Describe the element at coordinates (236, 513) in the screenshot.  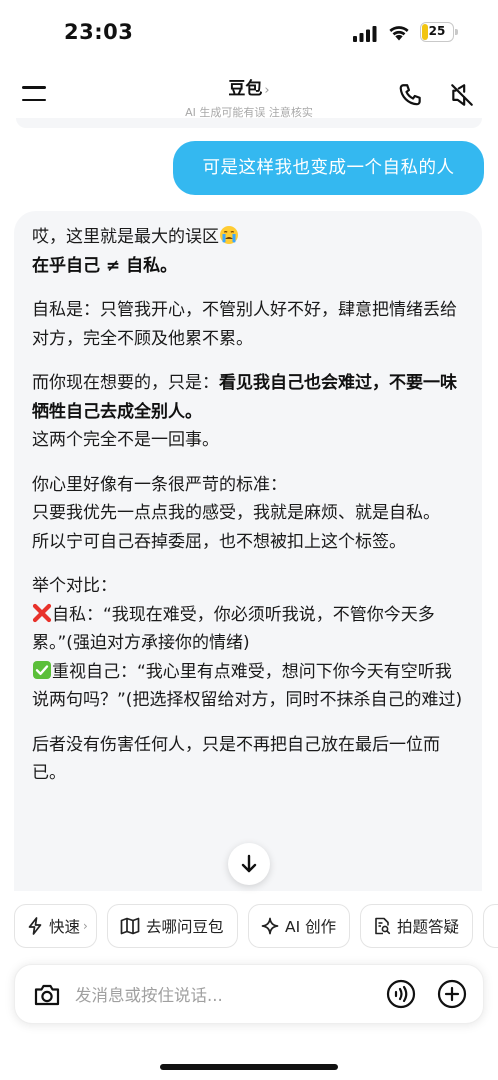
I see `ai-text: 只要我优先一点点我的感受，我就是麻烦、就是自私。` at that location.